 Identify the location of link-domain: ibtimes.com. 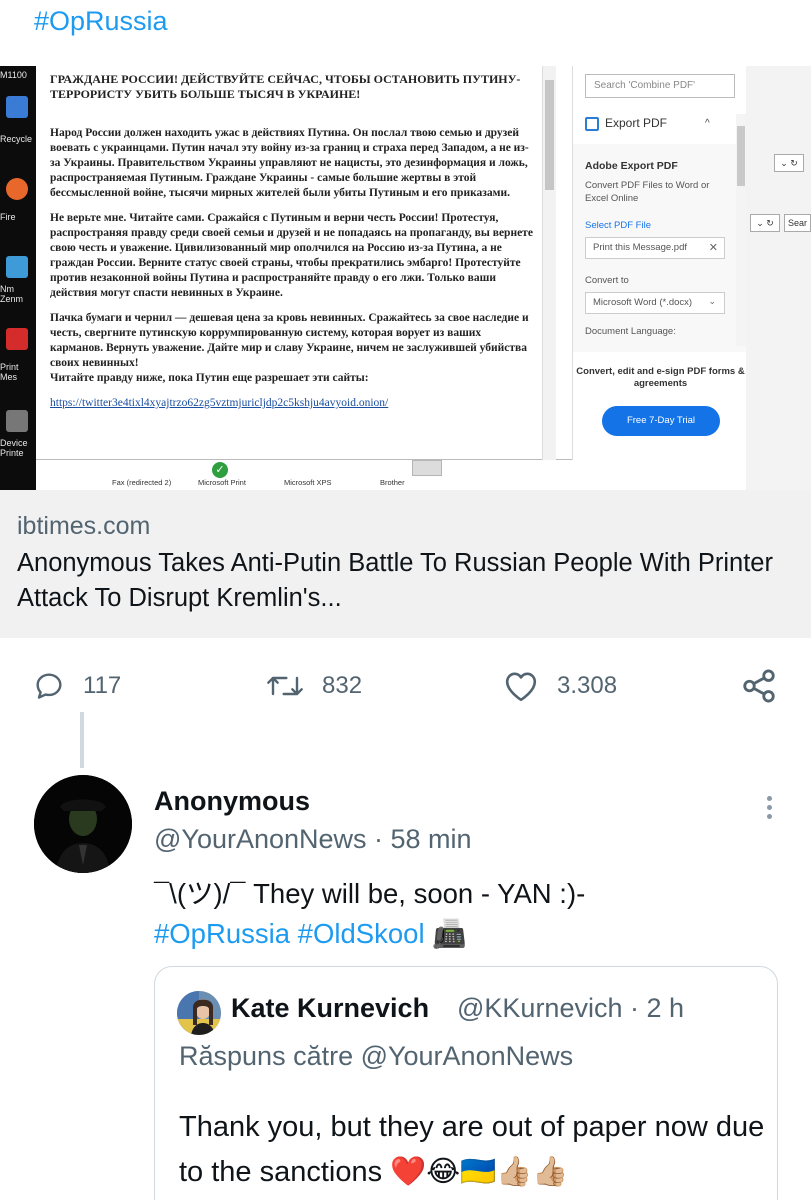
(84, 526).